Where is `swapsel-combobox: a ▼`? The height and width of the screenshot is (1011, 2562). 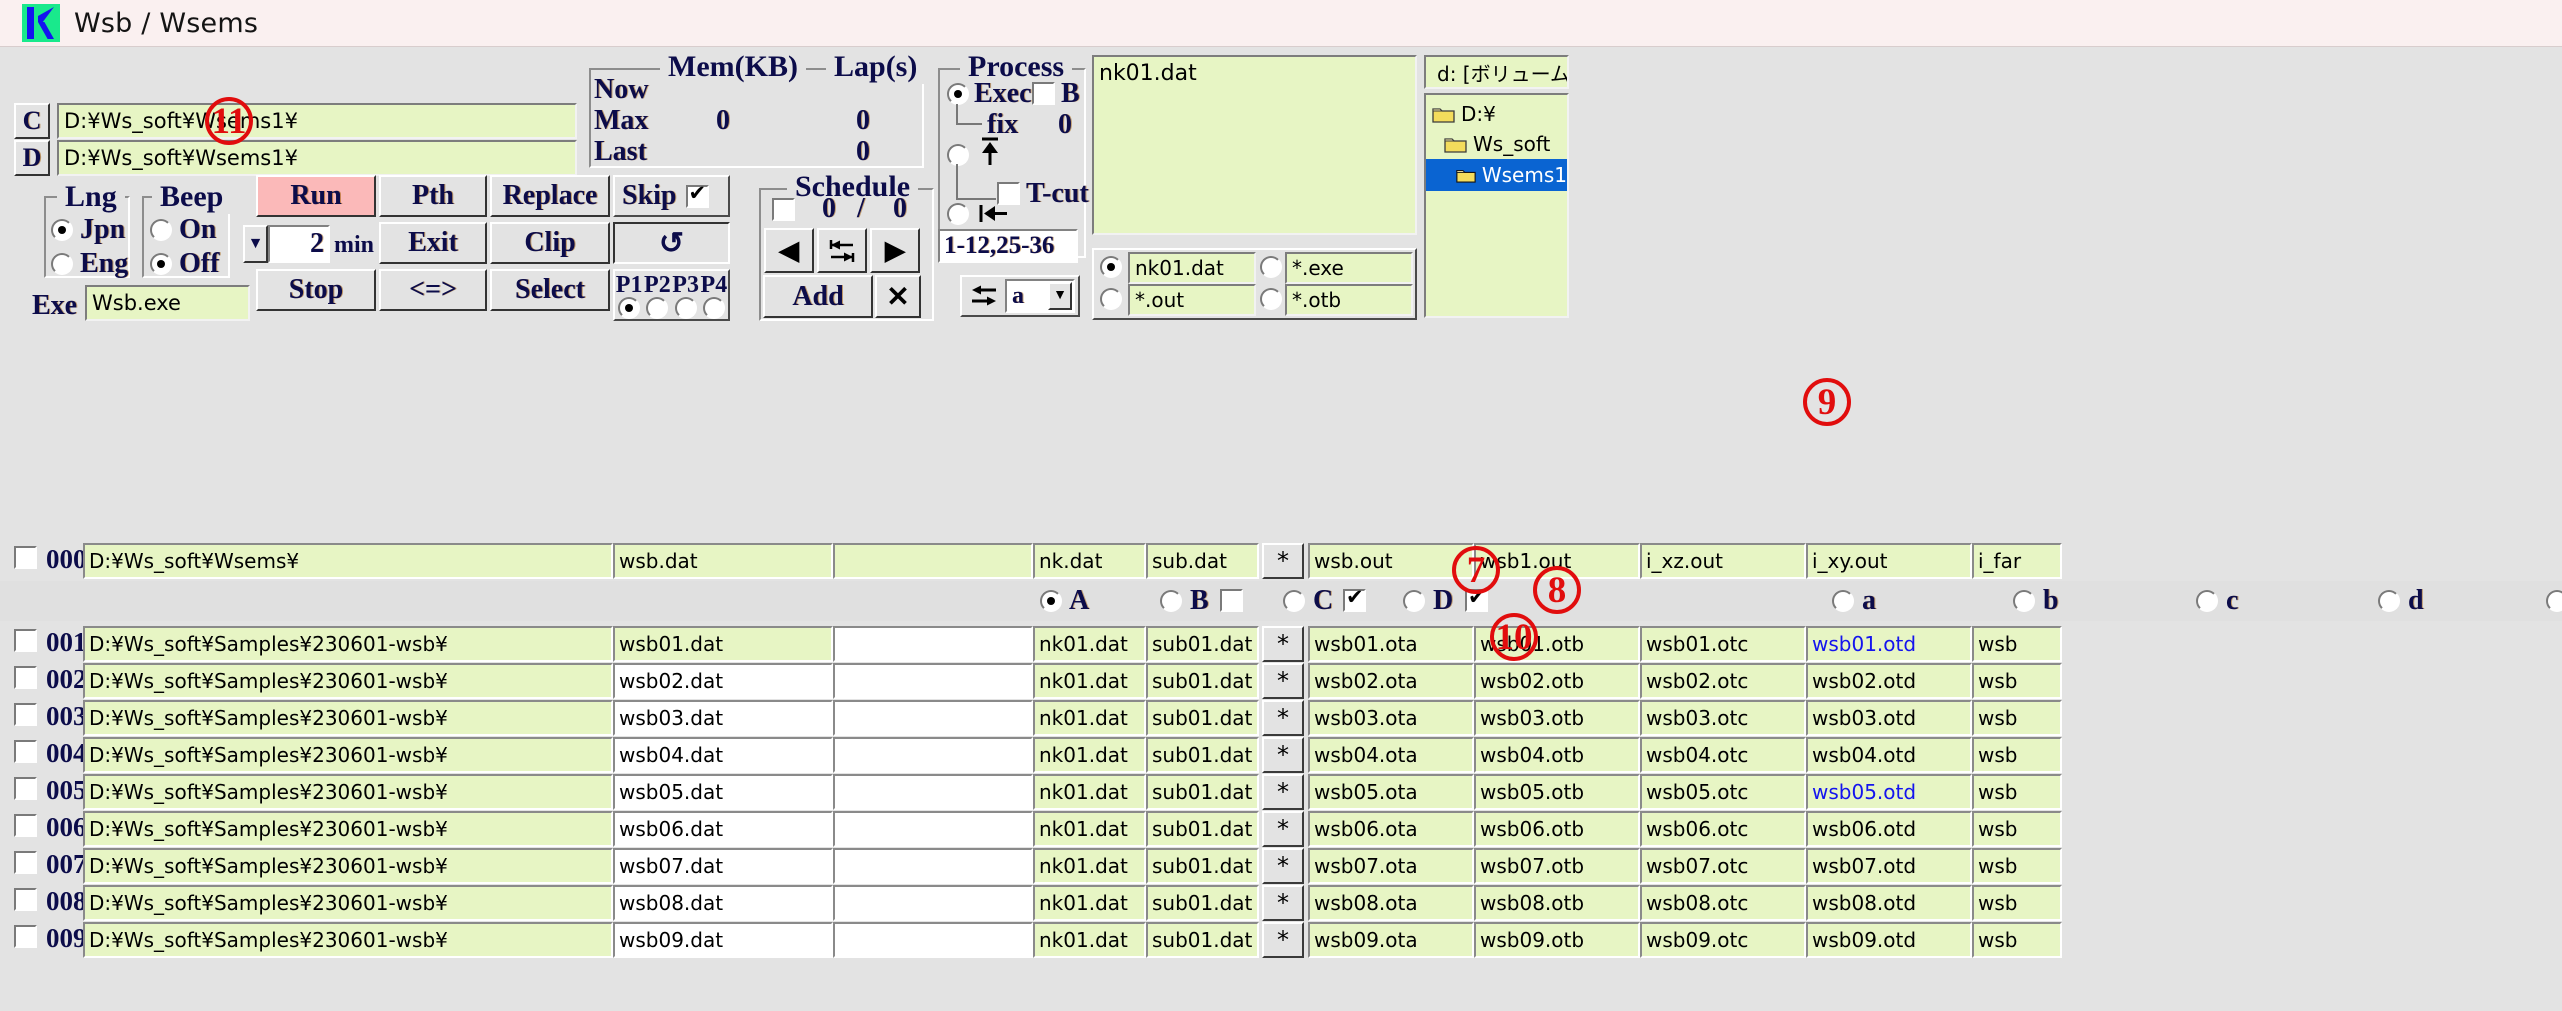 swapsel-combobox: a ▼ is located at coordinates (1040, 296).